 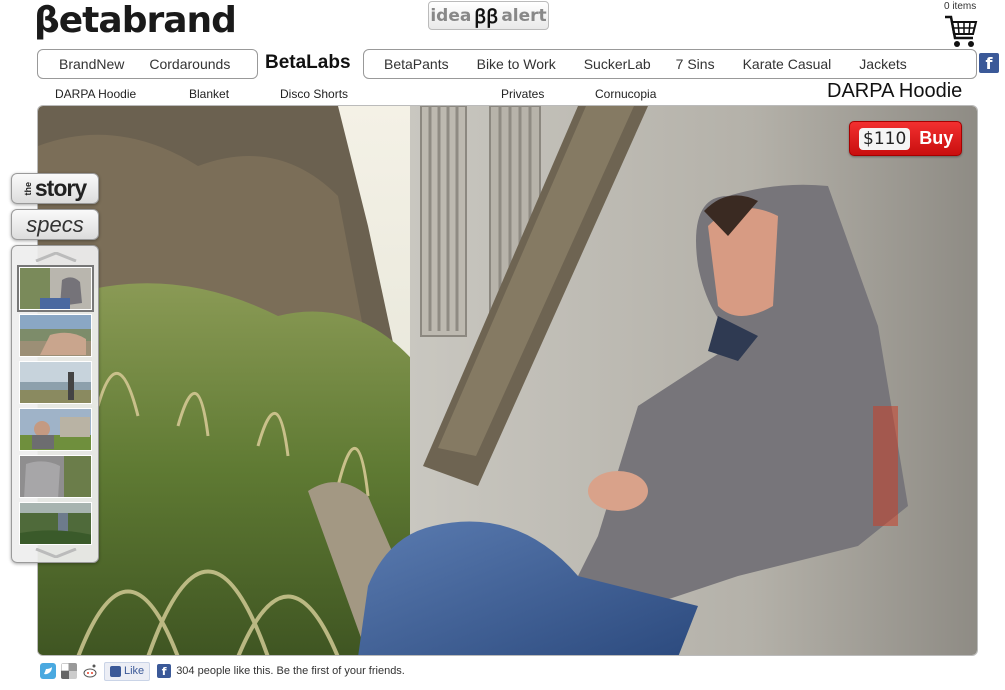 What do you see at coordinates (522, 94) in the screenshot?
I see `subnav-privates: Privates` at bounding box center [522, 94].